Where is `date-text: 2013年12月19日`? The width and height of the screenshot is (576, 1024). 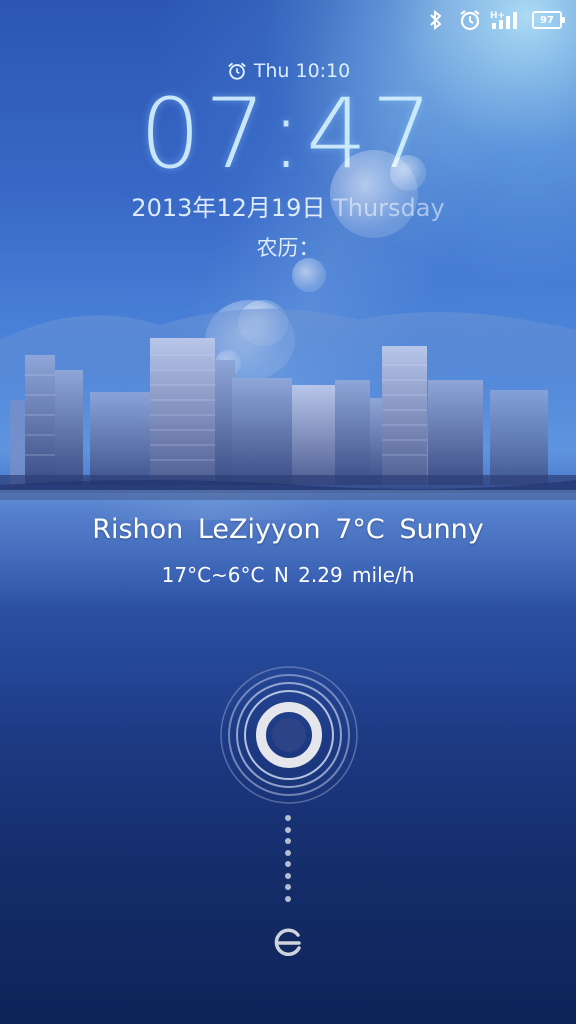 date-text: 2013年12月19日 is located at coordinates (228, 208).